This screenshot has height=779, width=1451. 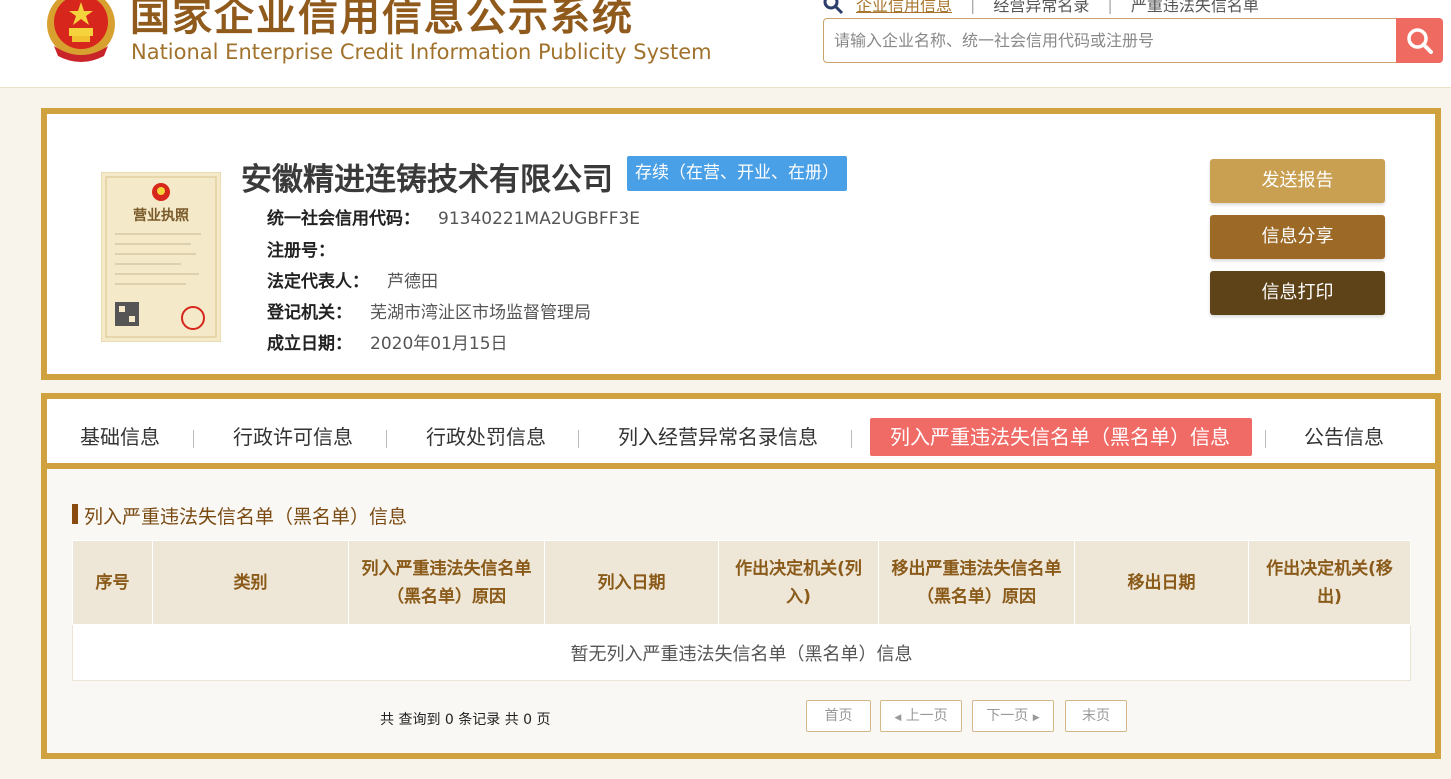 I want to click on print-info-button: 信息打印, so click(x=1297, y=293).